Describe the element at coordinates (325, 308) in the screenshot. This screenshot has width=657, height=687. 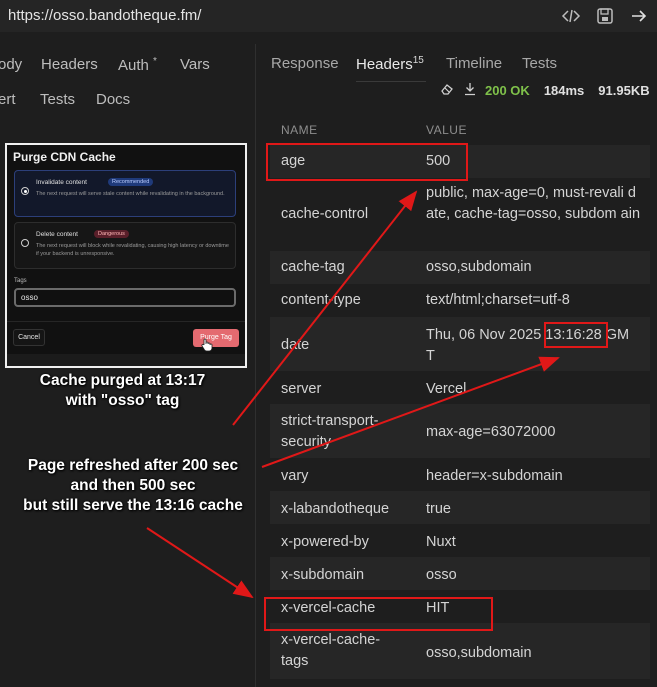
I see `arrow-to-age` at that location.